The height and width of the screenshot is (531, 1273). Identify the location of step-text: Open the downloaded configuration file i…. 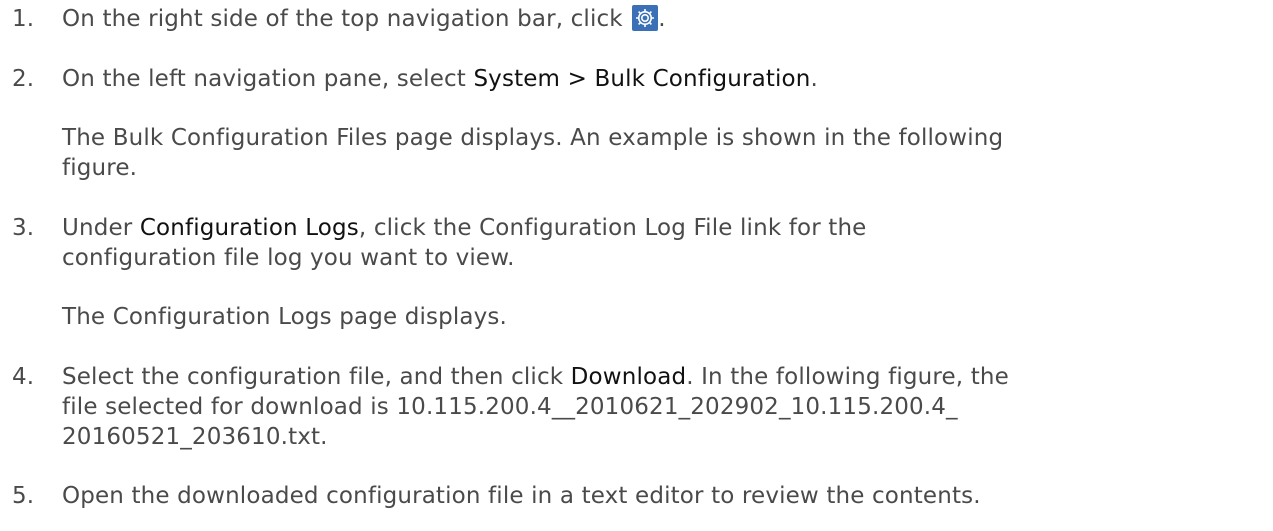
(521, 496).